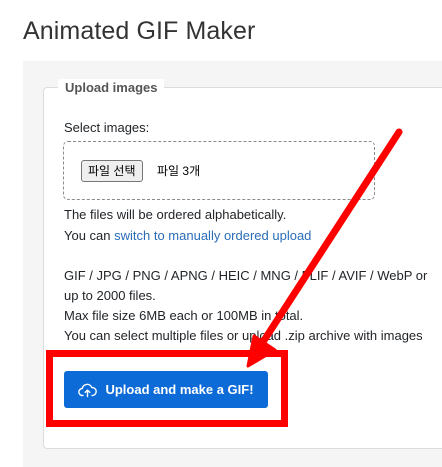 The height and width of the screenshot is (467, 442). I want to click on choose-files-button: 파일 선택, so click(112, 171).